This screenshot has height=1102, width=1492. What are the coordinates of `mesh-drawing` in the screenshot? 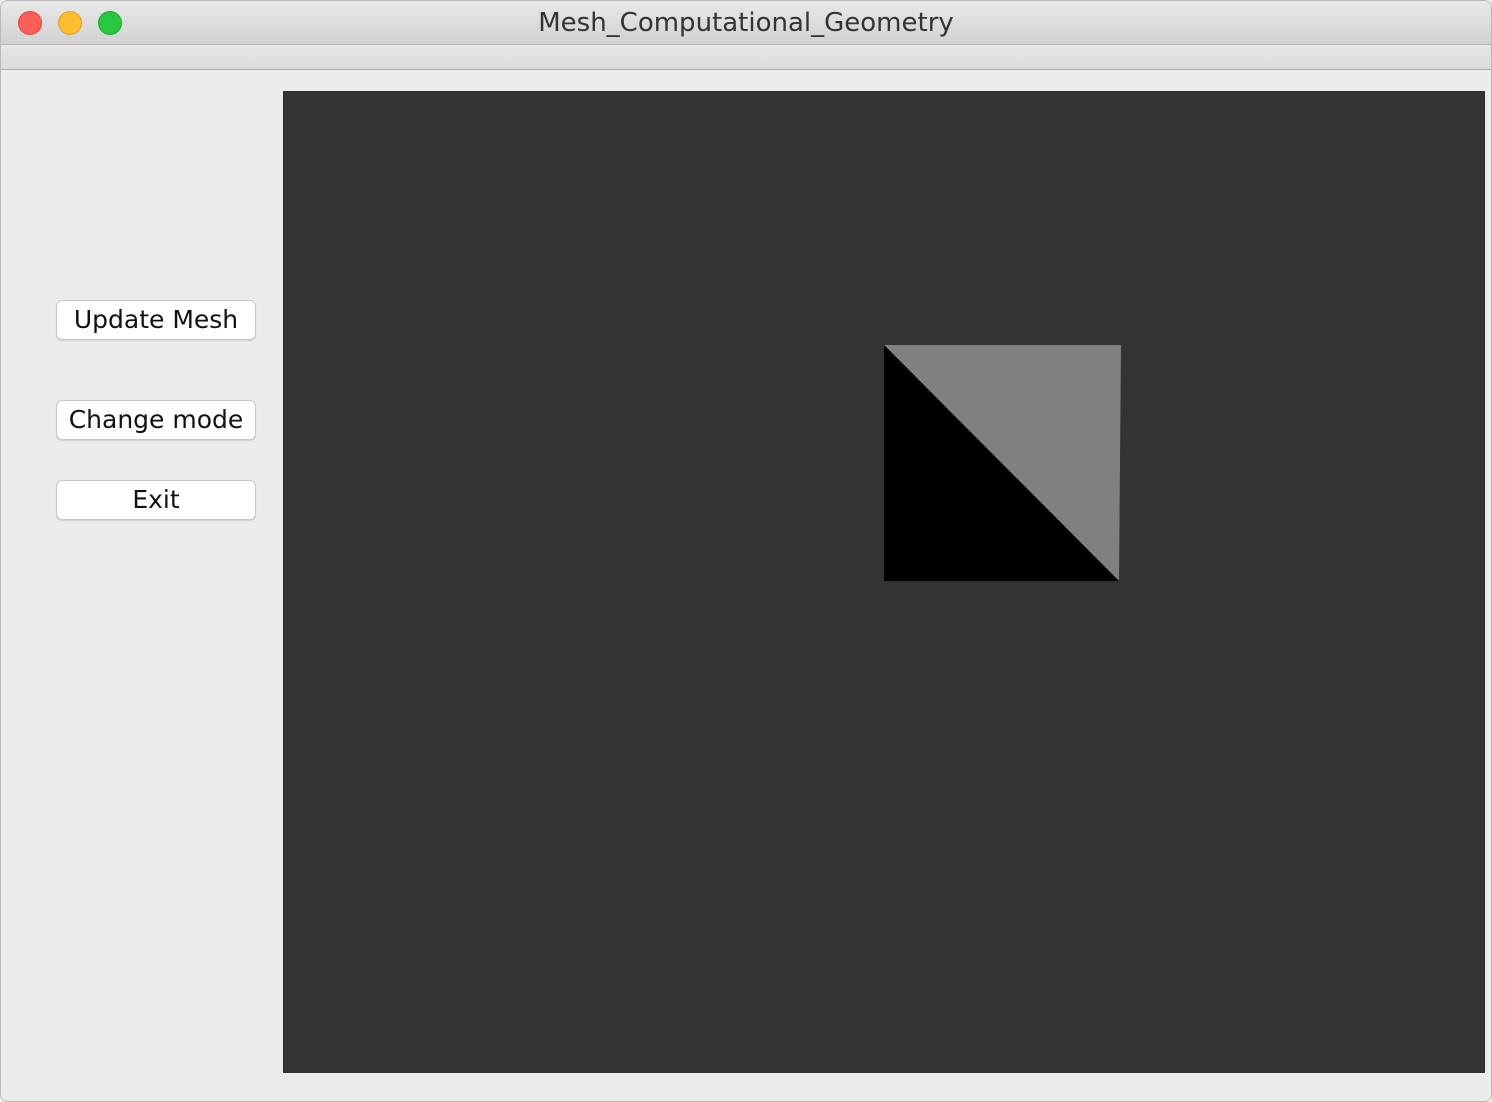 It's located at (1002, 463).